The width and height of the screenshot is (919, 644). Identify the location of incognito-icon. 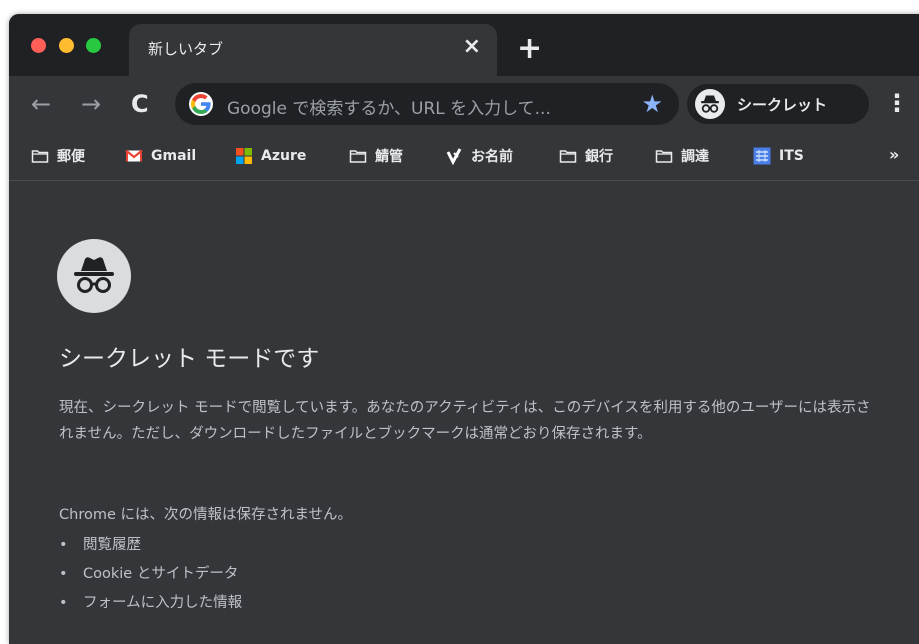
(710, 104).